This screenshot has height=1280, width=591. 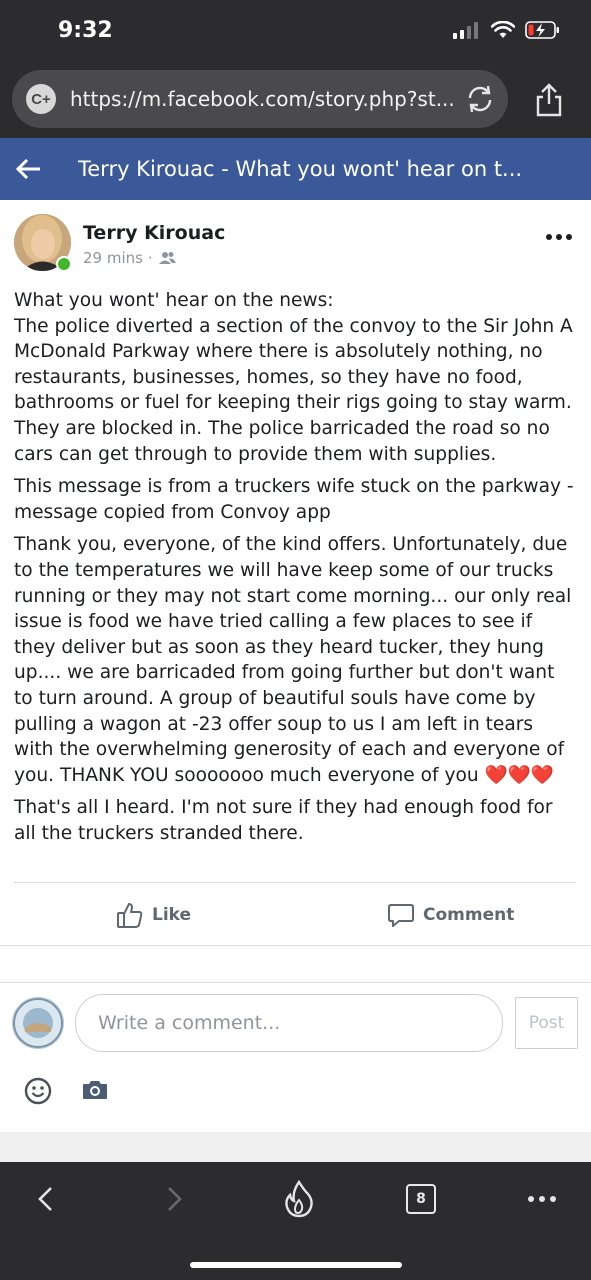 I want to click on reload-icon, so click(x=480, y=99).